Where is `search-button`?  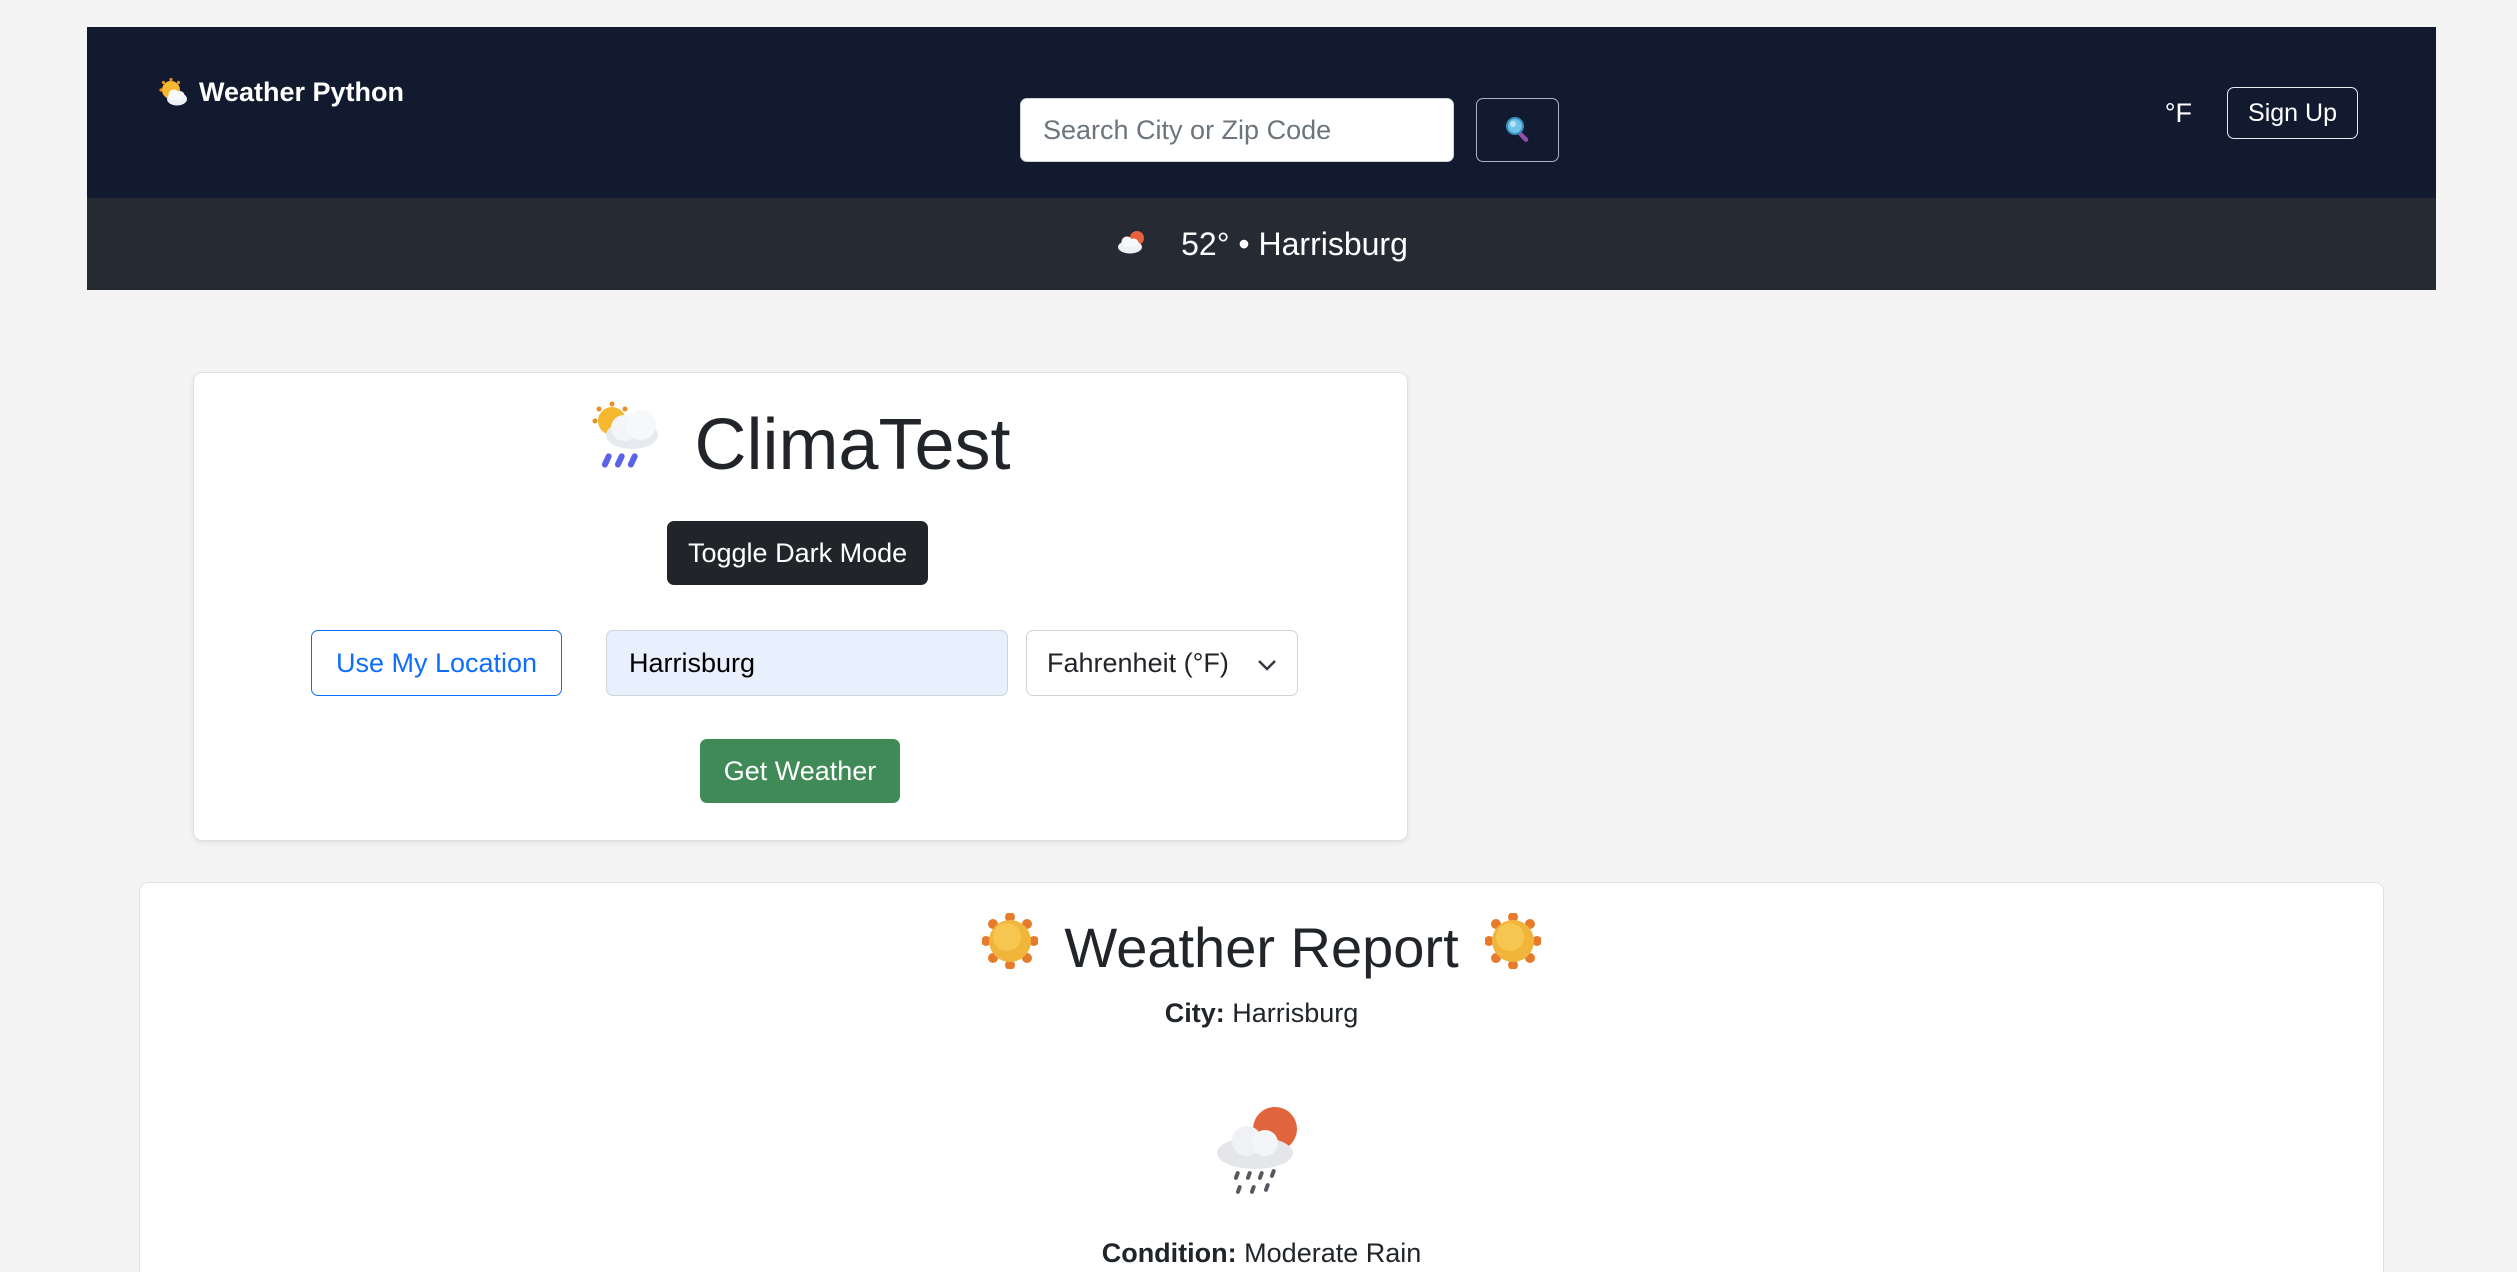
search-button is located at coordinates (1517, 130).